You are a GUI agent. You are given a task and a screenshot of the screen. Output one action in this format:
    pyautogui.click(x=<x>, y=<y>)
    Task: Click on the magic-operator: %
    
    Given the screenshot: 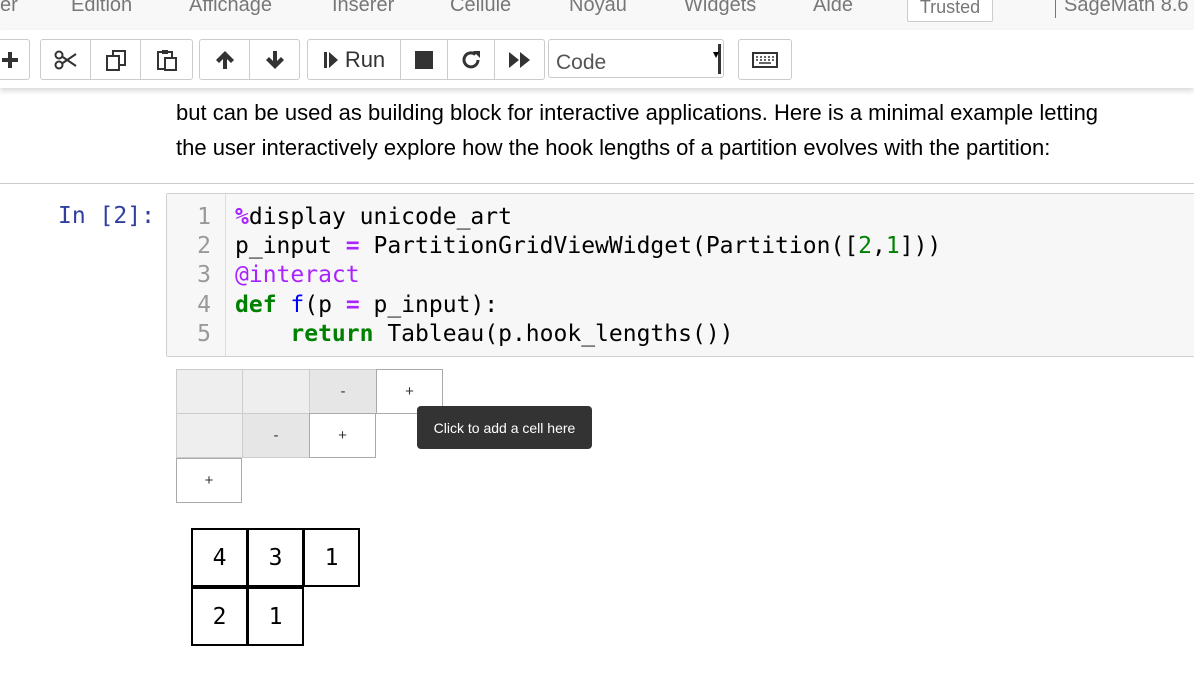 What is the action you would take?
    pyautogui.click(x=242, y=217)
    